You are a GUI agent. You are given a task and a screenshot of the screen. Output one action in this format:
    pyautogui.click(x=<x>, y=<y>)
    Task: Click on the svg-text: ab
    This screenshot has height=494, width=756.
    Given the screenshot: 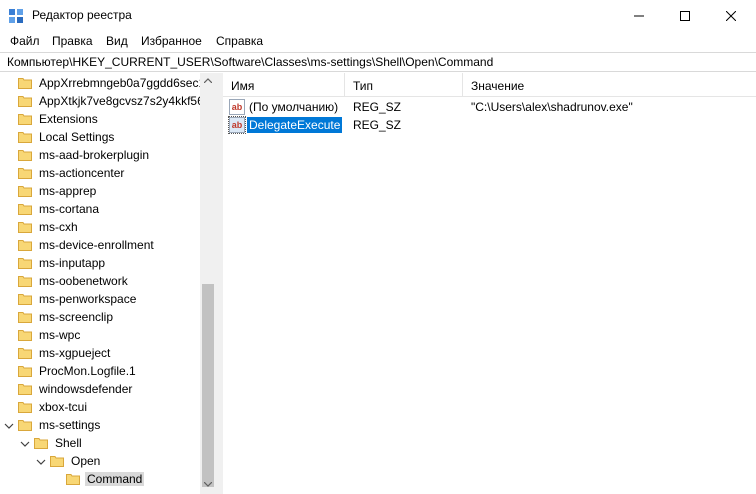 What is the action you would take?
    pyautogui.click(x=237, y=125)
    